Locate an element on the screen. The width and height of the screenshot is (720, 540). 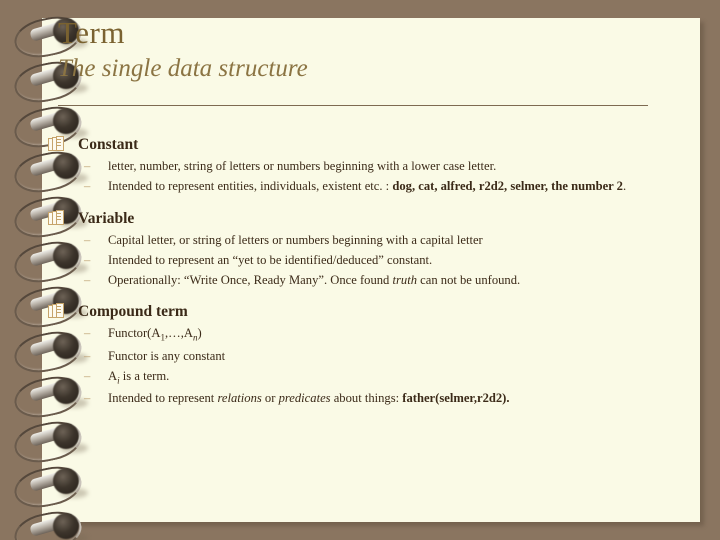
section-heading-label: Variable is located at coordinates (106, 218).